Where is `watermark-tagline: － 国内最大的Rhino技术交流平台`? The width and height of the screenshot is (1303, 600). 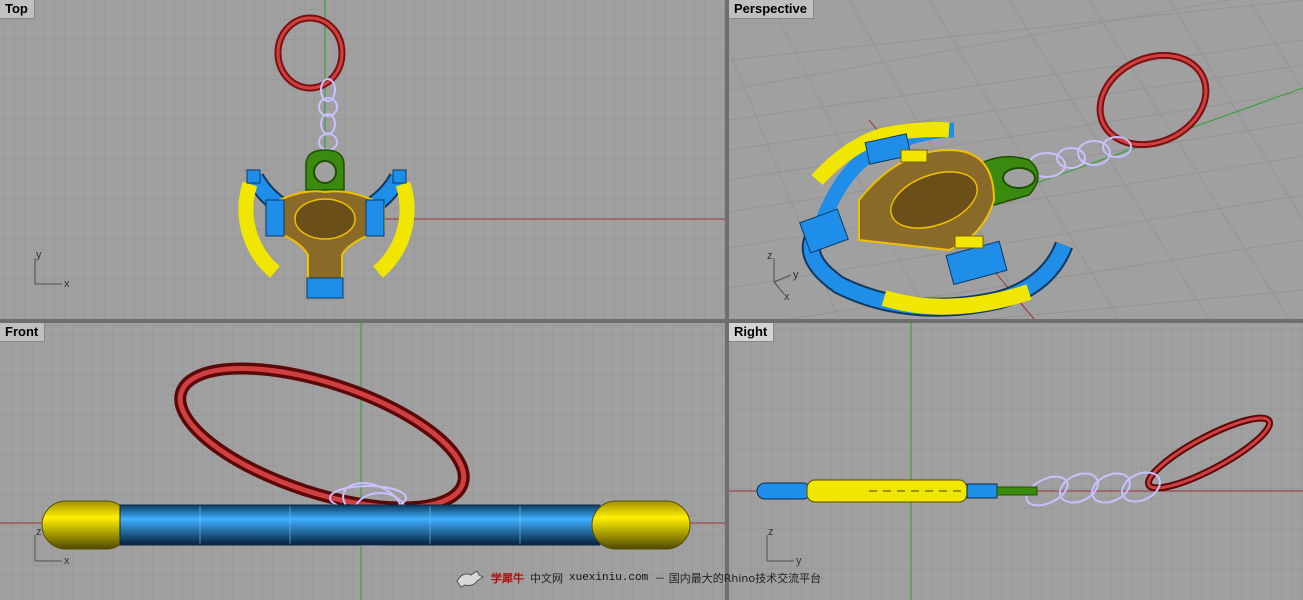
watermark-tagline: － 国内最大的Rhino技术交流平台 is located at coordinates (738, 578).